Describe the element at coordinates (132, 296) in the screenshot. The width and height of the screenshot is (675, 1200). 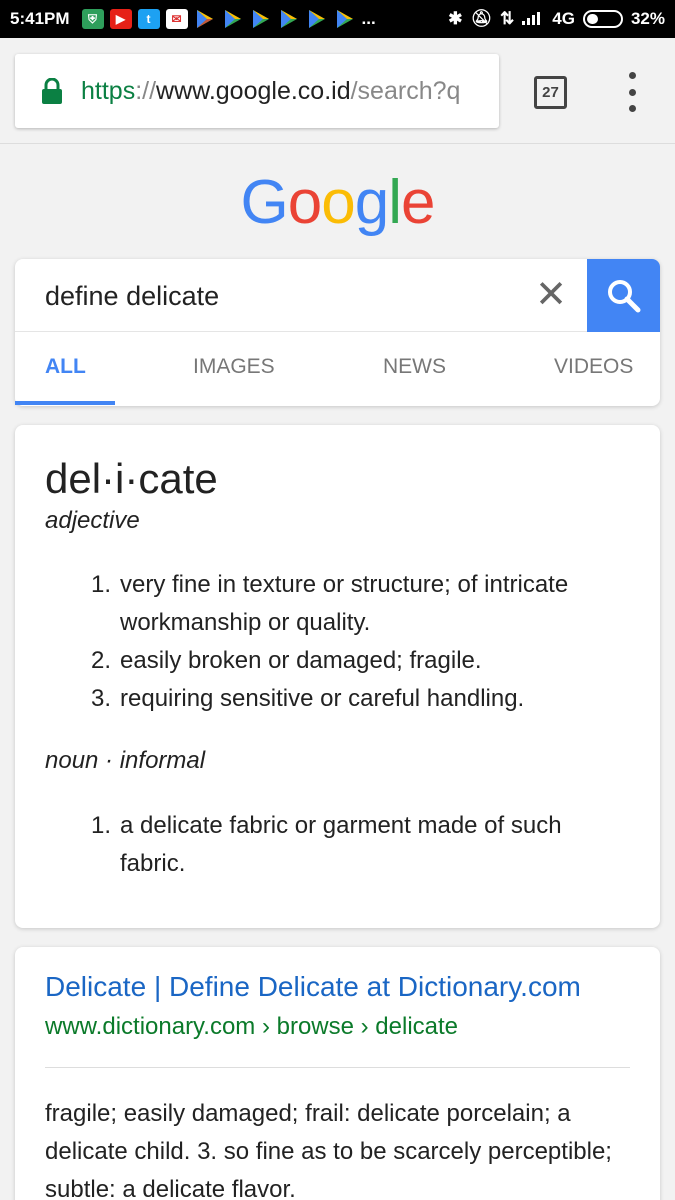
I see `search-input: define delicate` at that location.